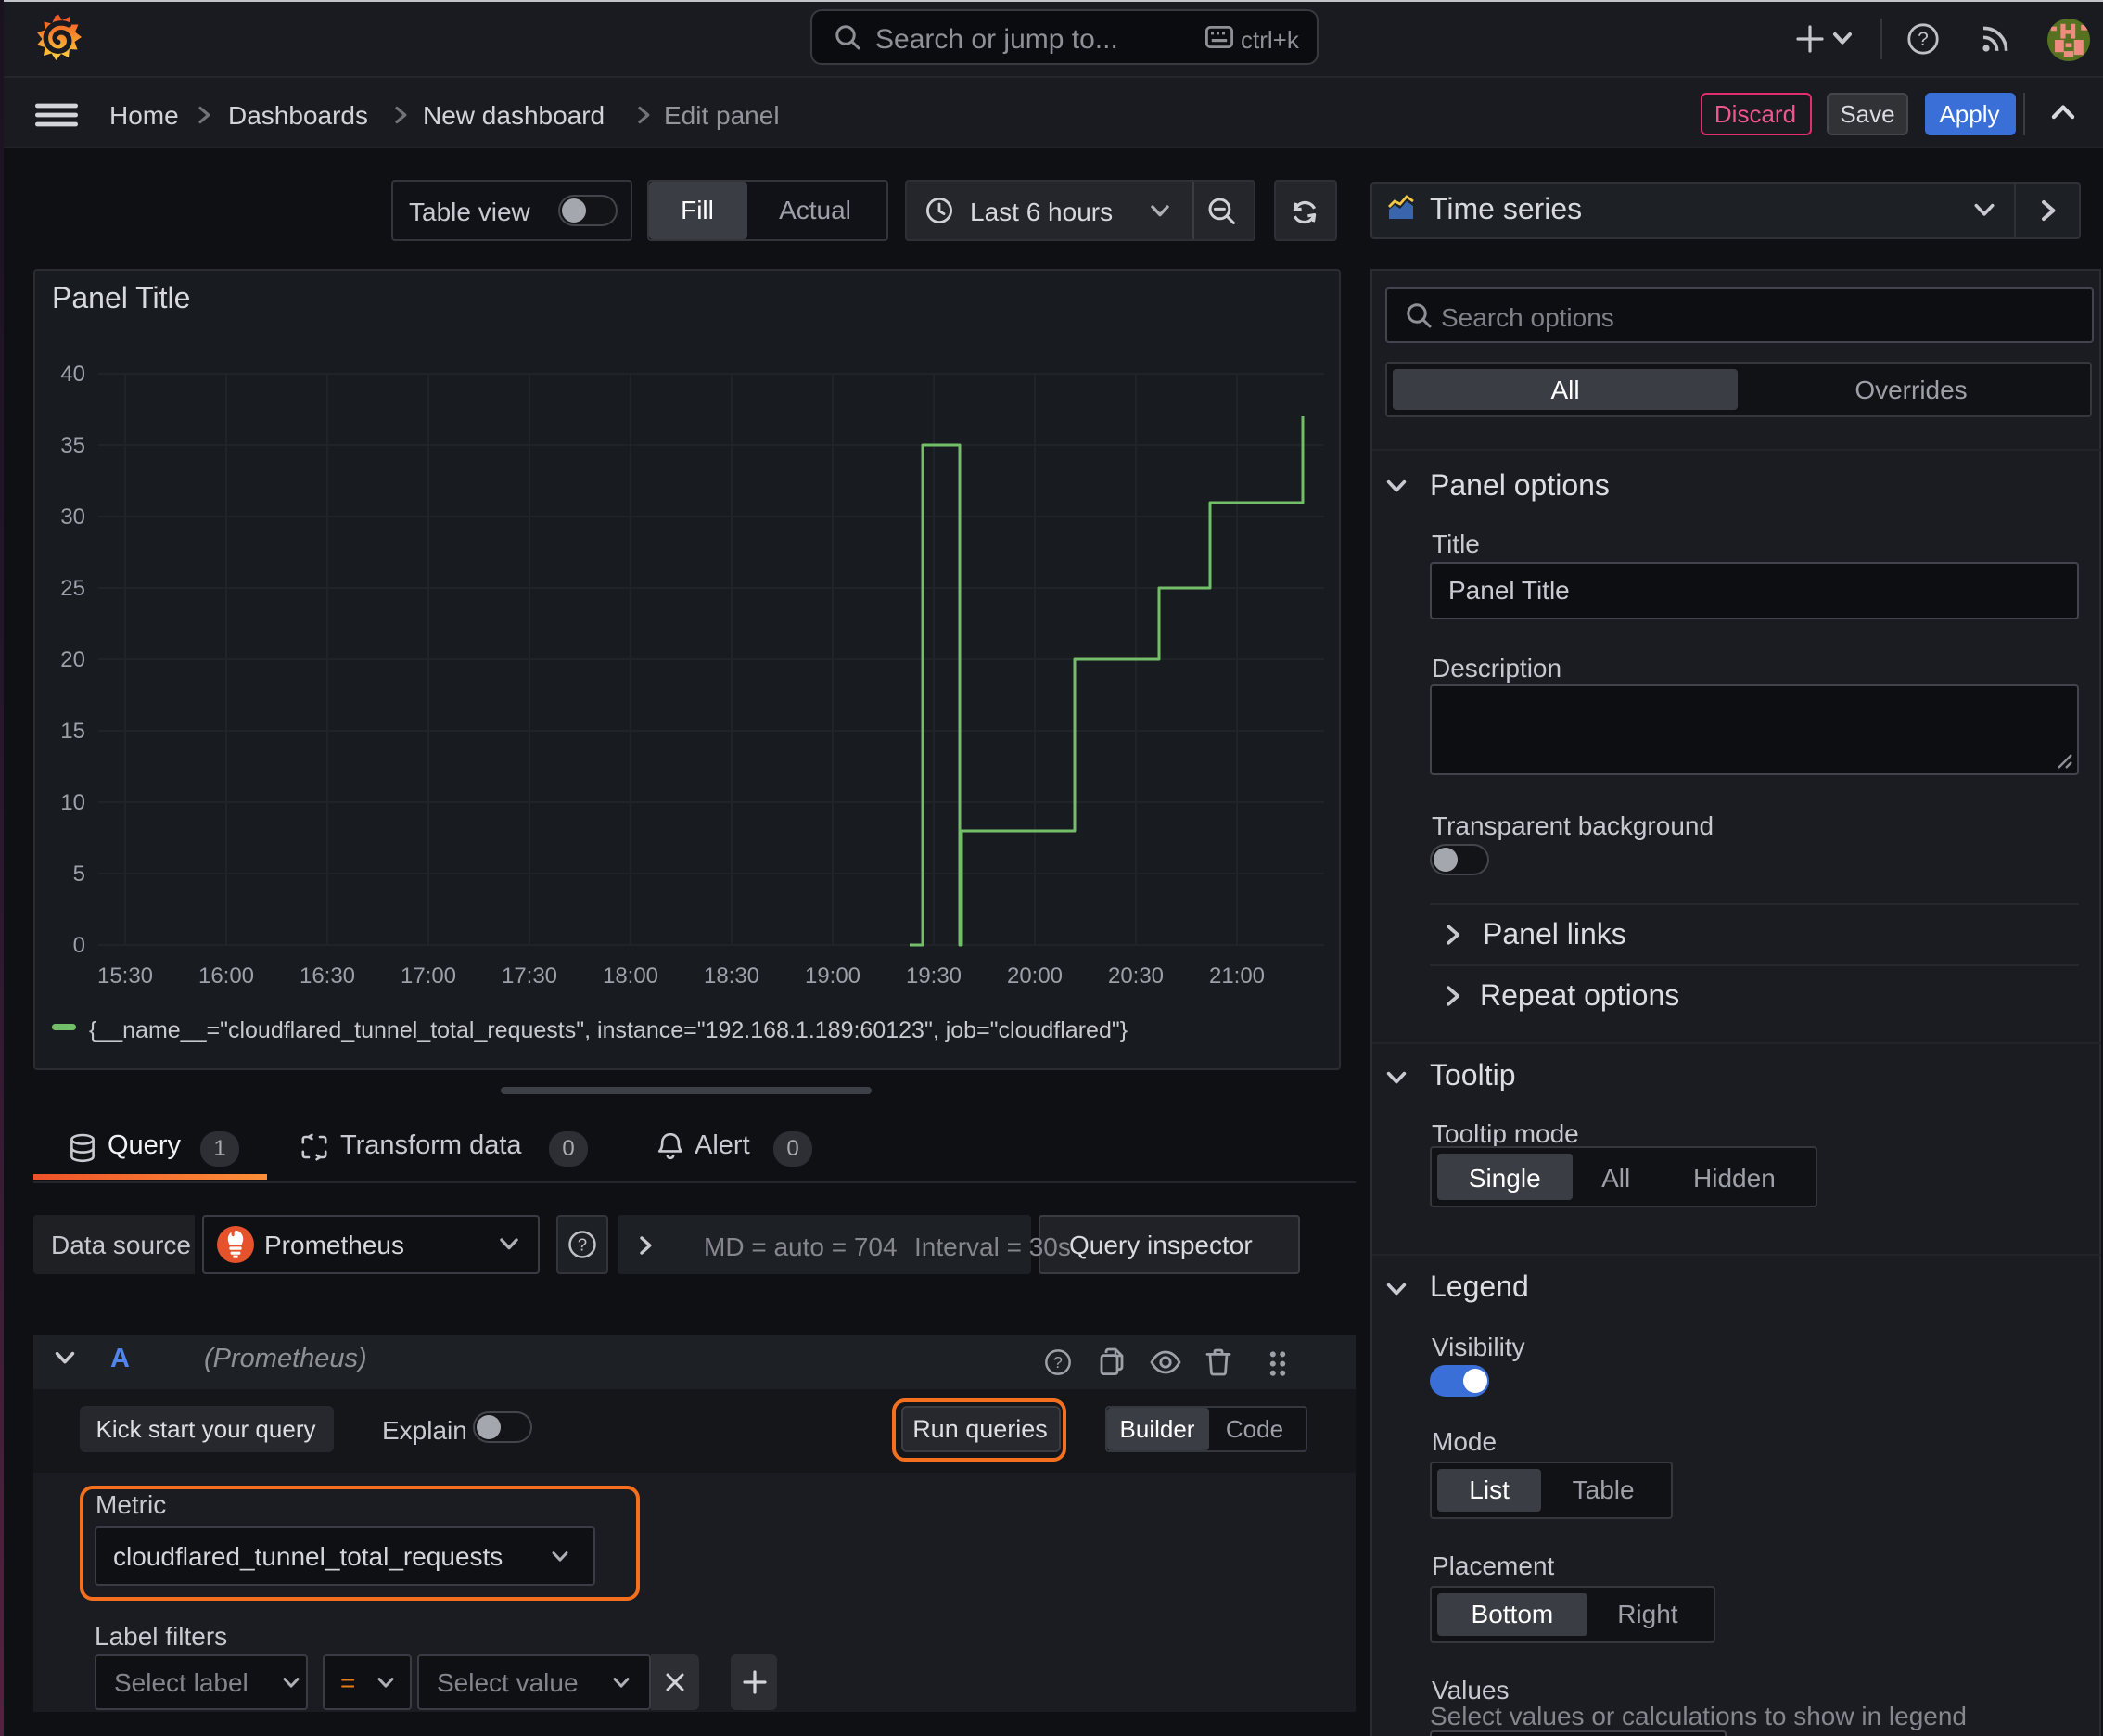 The image size is (2103, 1736). What do you see at coordinates (79, 944) in the screenshot?
I see `svg-text: 0` at bounding box center [79, 944].